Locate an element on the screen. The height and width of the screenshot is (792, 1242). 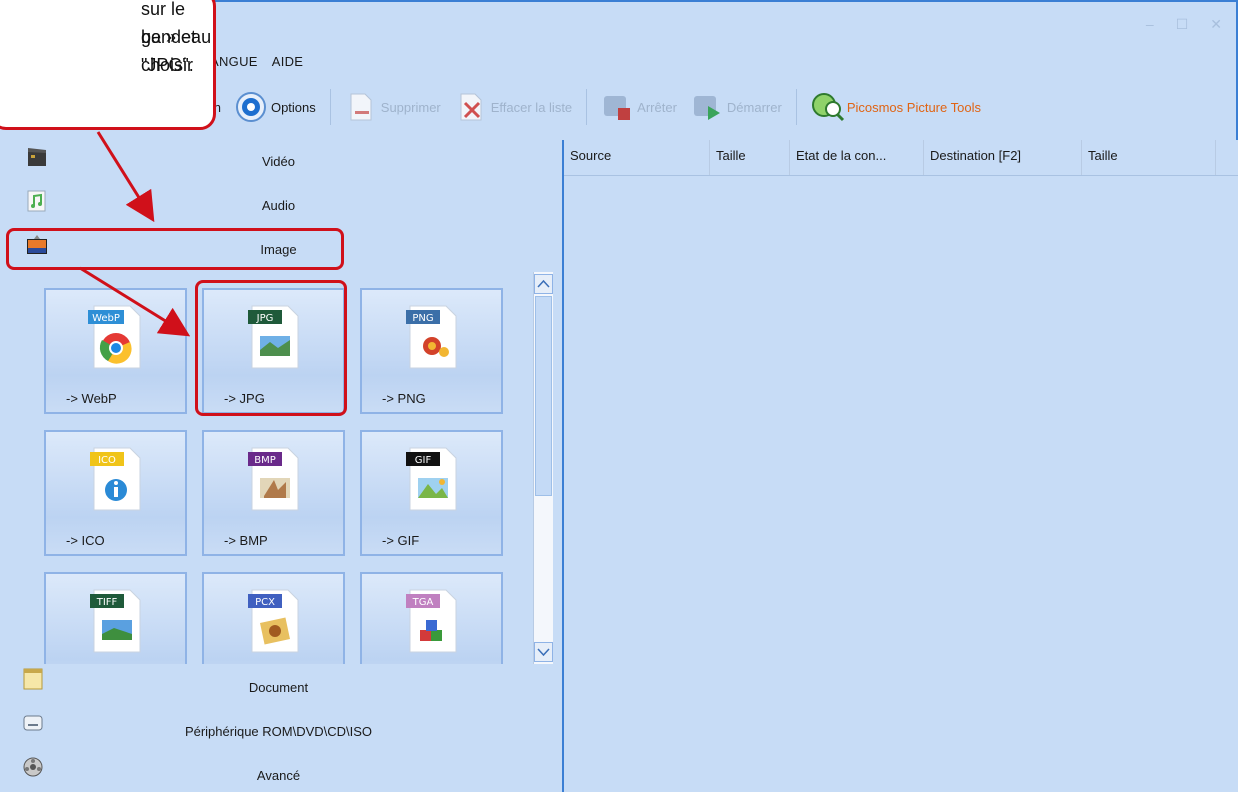
svg-text: PNG is located at coordinates (422, 318).